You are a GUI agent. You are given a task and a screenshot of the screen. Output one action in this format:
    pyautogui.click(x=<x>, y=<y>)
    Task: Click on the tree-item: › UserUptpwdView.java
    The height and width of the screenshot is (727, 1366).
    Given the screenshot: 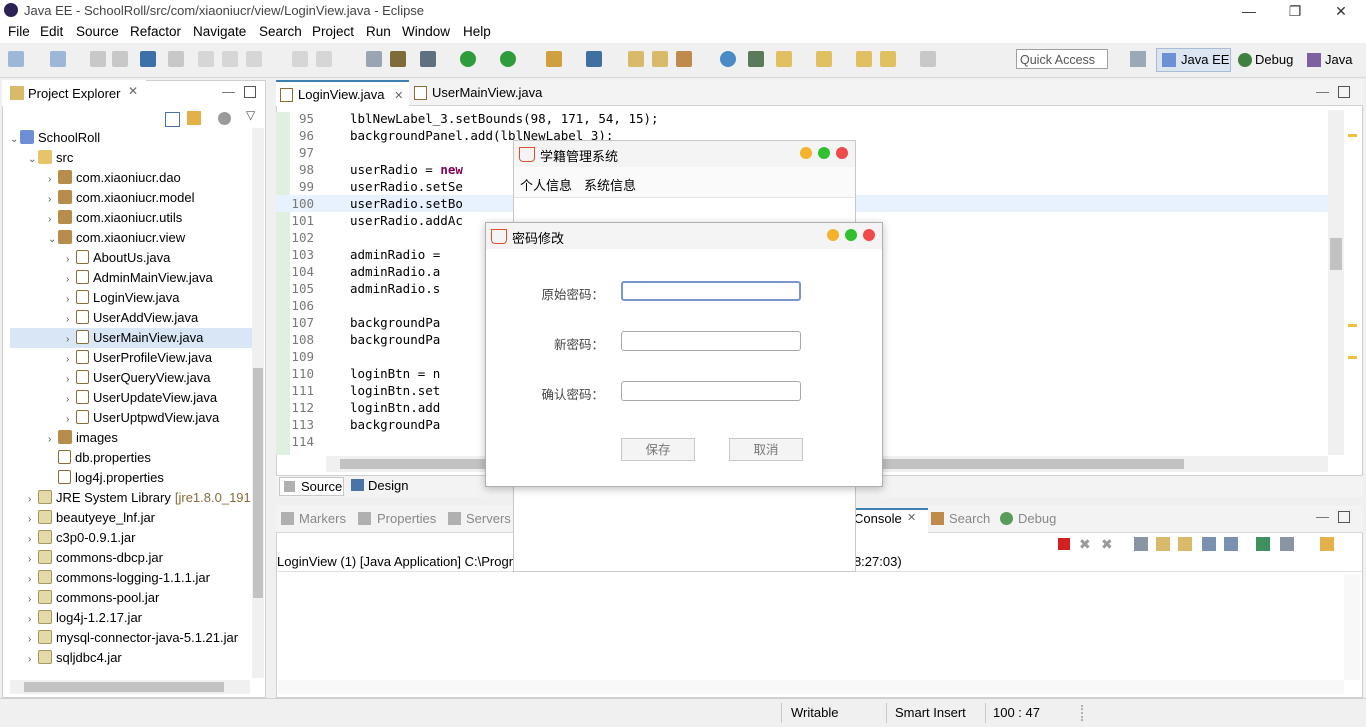 What is the action you would take?
    pyautogui.click(x=132, y=418)
    